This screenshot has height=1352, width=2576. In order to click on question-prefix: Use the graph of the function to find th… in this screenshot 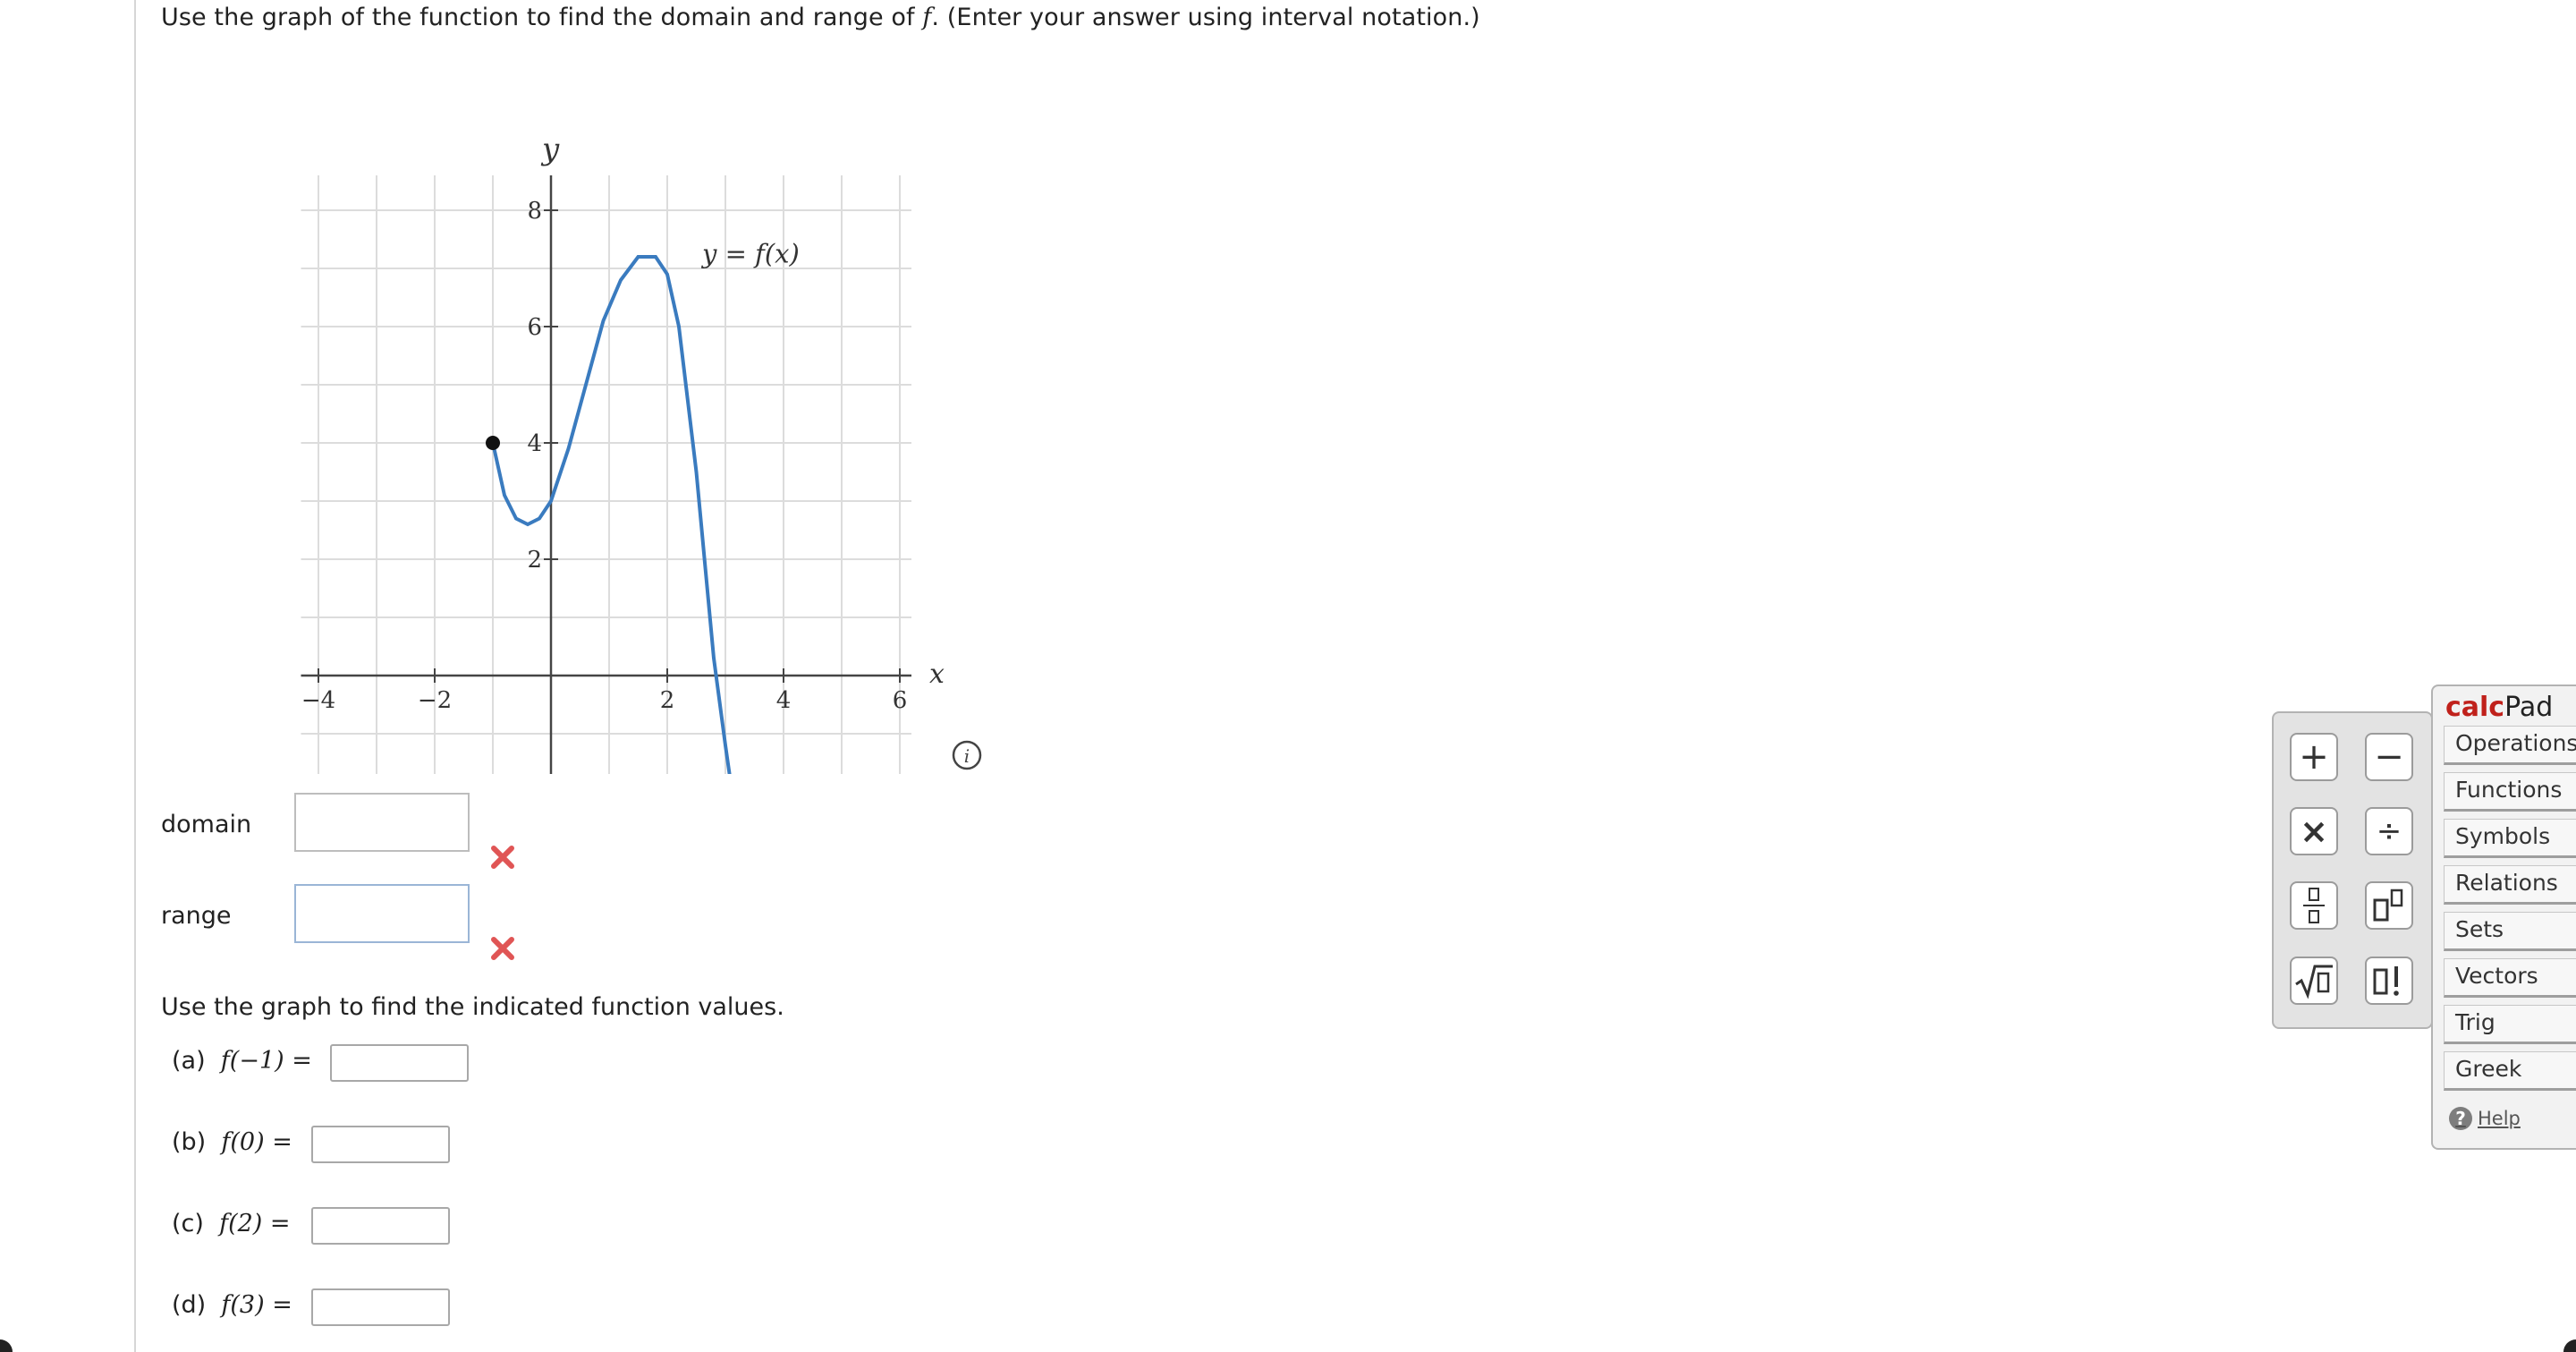, I will do `click(542, 17)`.